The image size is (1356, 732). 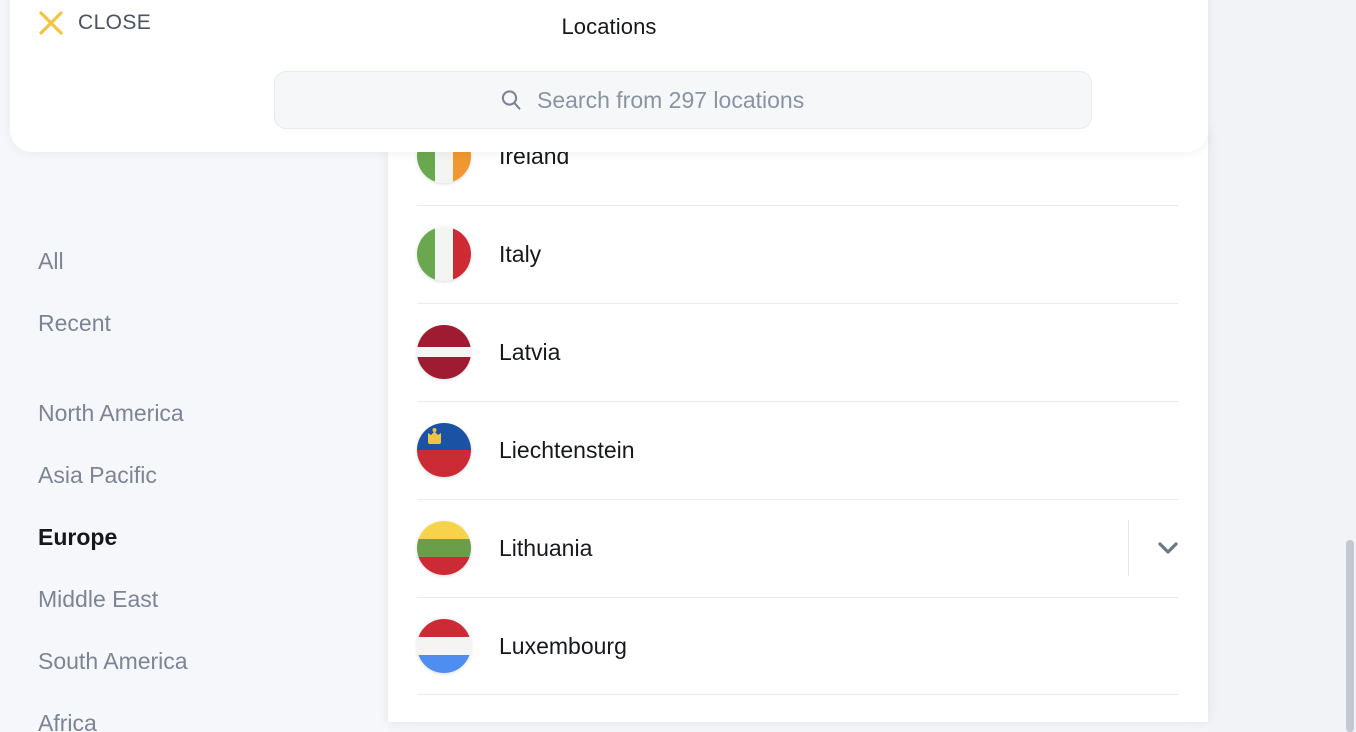 I want to click on sidebar-item-all: All, so click(x=213, y=261).